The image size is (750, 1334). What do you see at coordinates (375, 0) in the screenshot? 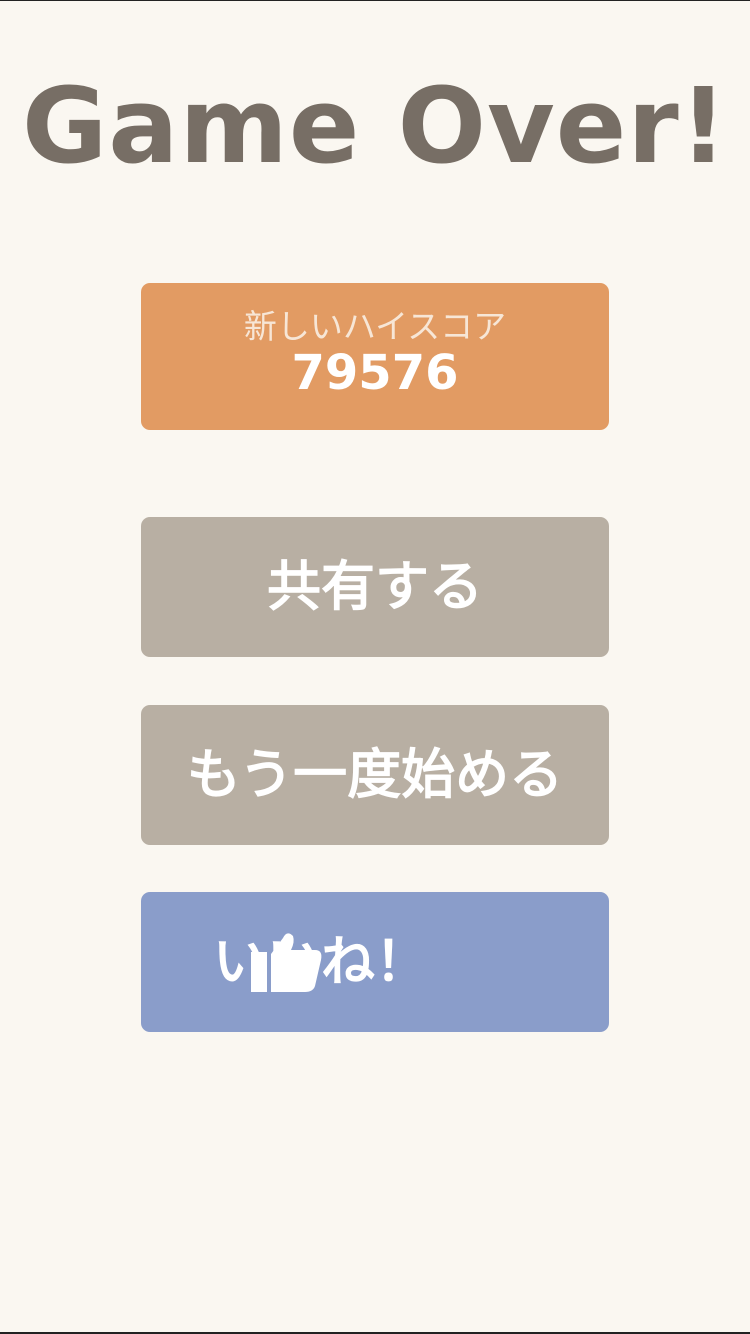
I see `top-border` at bounding box center [375, 0].